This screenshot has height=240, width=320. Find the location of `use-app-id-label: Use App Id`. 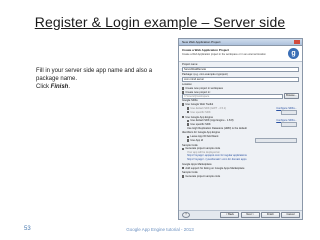

use-app-id-label: Use App Id is located at coordinates (197, 141).